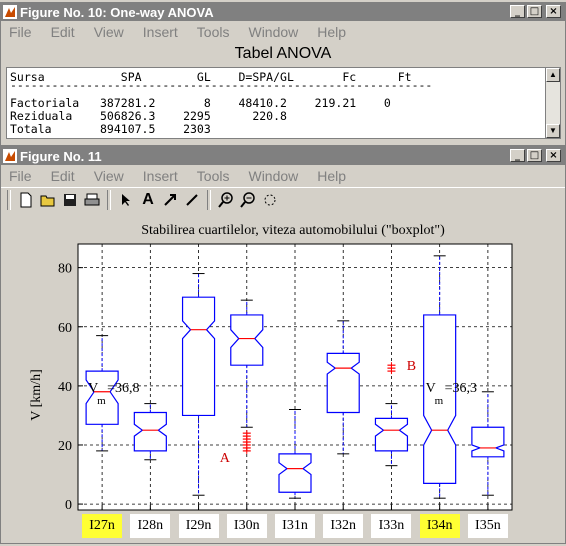 This screenshot has height=546, width=566. I want to click on anova-line: Totala 894107.5 2303, so click(110, 129).